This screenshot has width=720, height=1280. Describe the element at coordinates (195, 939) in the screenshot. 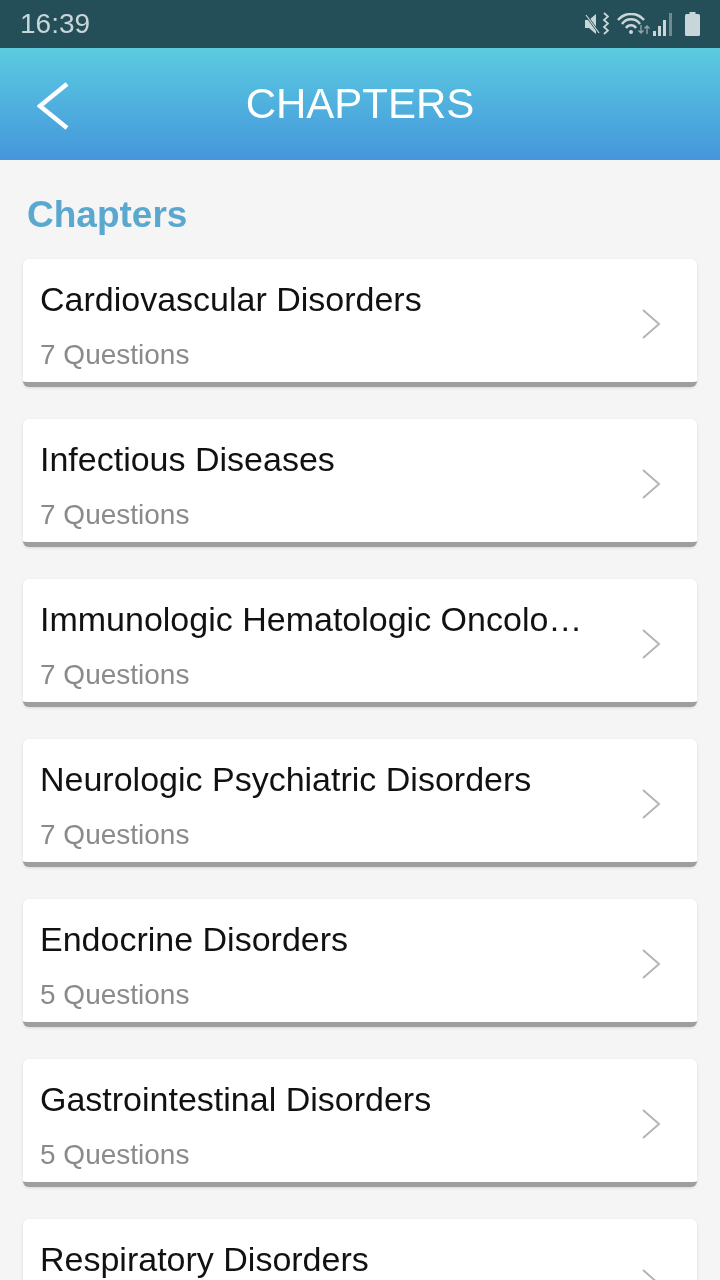

I see `chapter-title: Endocrine Disorders` at that location.